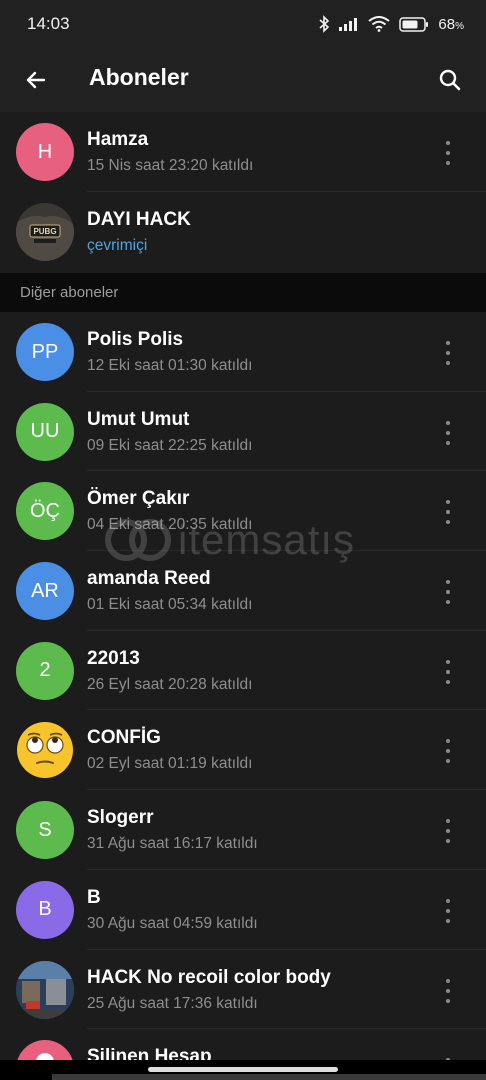 Image resolution: width=486 pixels, height=1080 pixels. Describe the element at coordinates (379, 24) in the screenshot. I see `wifi-icon` at that location.